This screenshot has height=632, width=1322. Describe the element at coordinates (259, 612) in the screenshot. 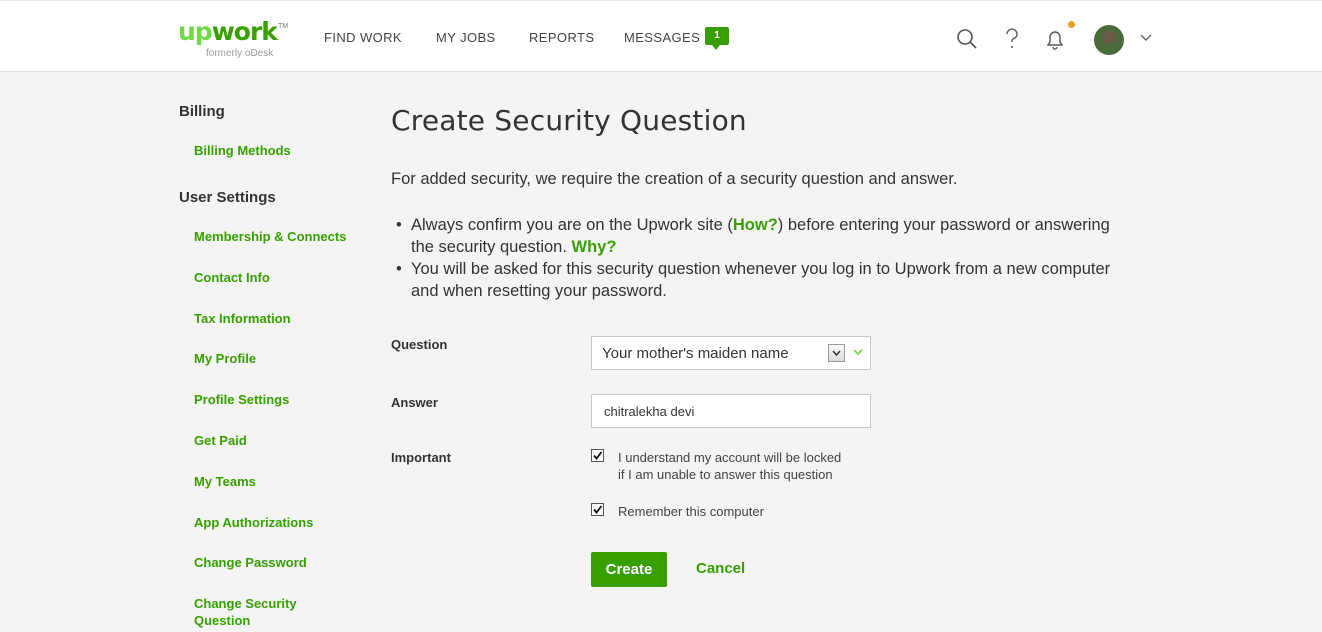

I see `sidebar-item-change-security-question: Change Security Question` at that location.